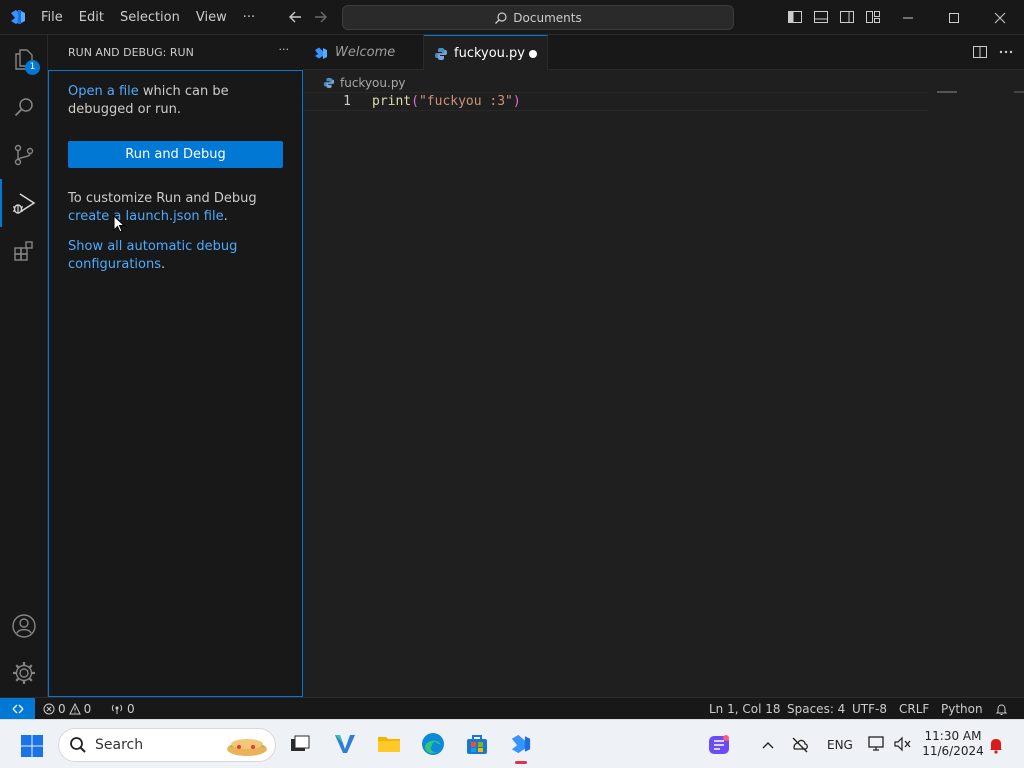  Describe the element at coordinates (980, 52) in the screenshot. I see `split-editor-icon` at that location.